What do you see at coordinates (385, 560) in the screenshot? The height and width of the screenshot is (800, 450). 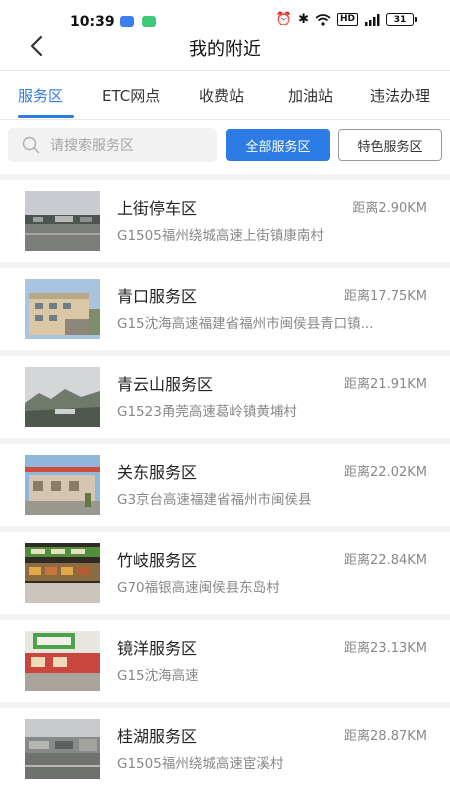 I see `item-distance: 距离22.84KM` at bounding box center [385, 560].